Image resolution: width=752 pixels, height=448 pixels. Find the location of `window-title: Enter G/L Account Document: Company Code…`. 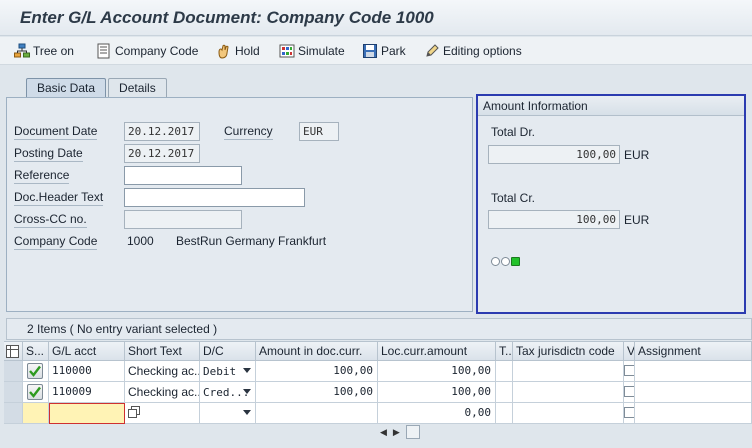

window-title: Enter G/L Account Document: Company Code… is located at coordinates (227, 17).